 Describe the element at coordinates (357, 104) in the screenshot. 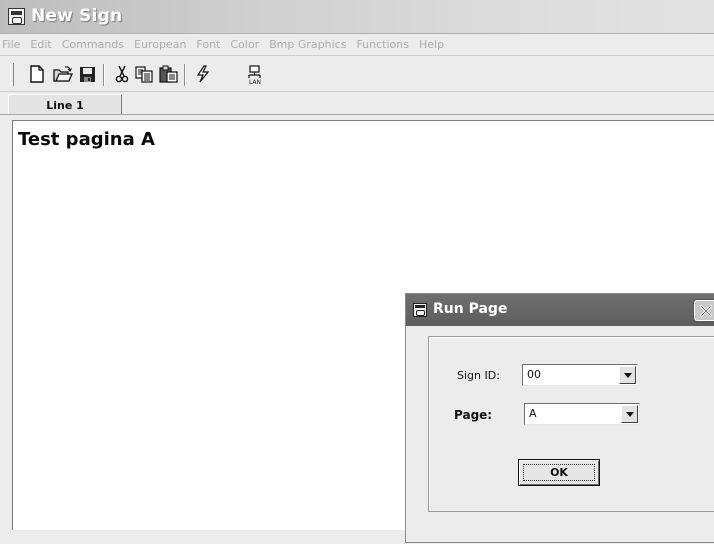

I see `tab-bar: Line 1` at that location.